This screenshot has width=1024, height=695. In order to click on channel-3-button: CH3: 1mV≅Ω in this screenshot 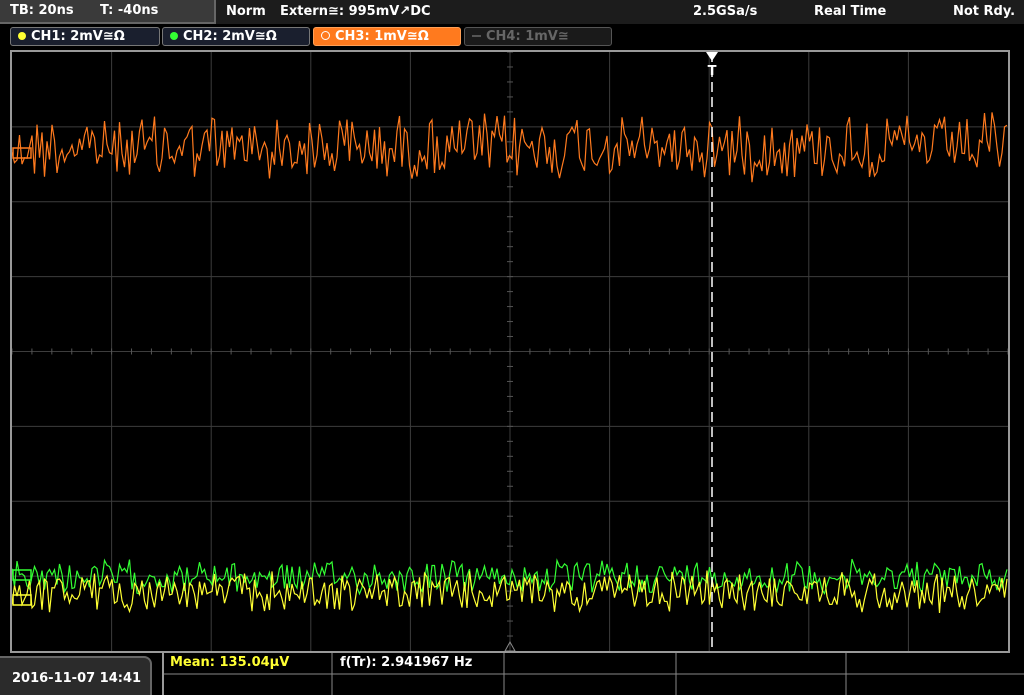, I will do `click(387, 36)`.